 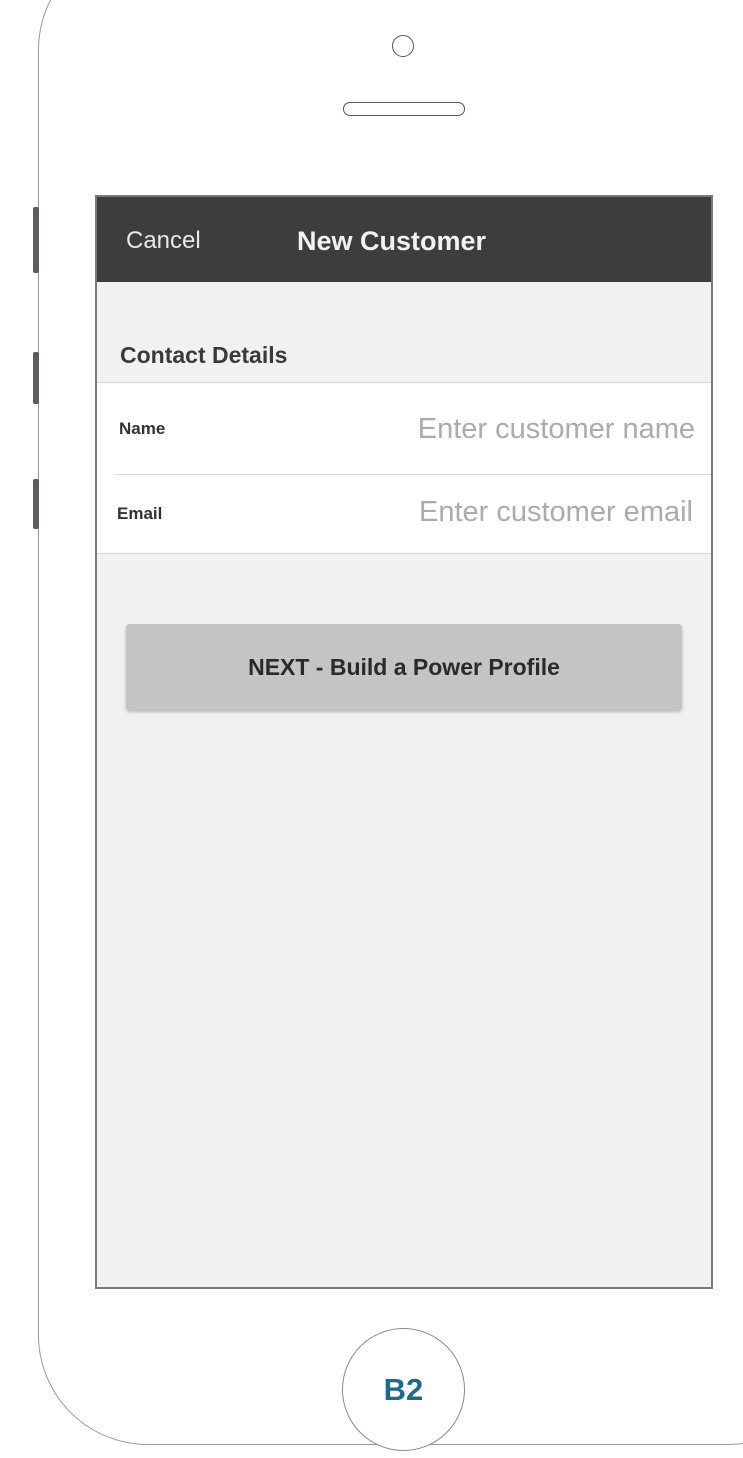 I want to click on navigation-bar: Cancel New Customer, so click(x=404, y=239).